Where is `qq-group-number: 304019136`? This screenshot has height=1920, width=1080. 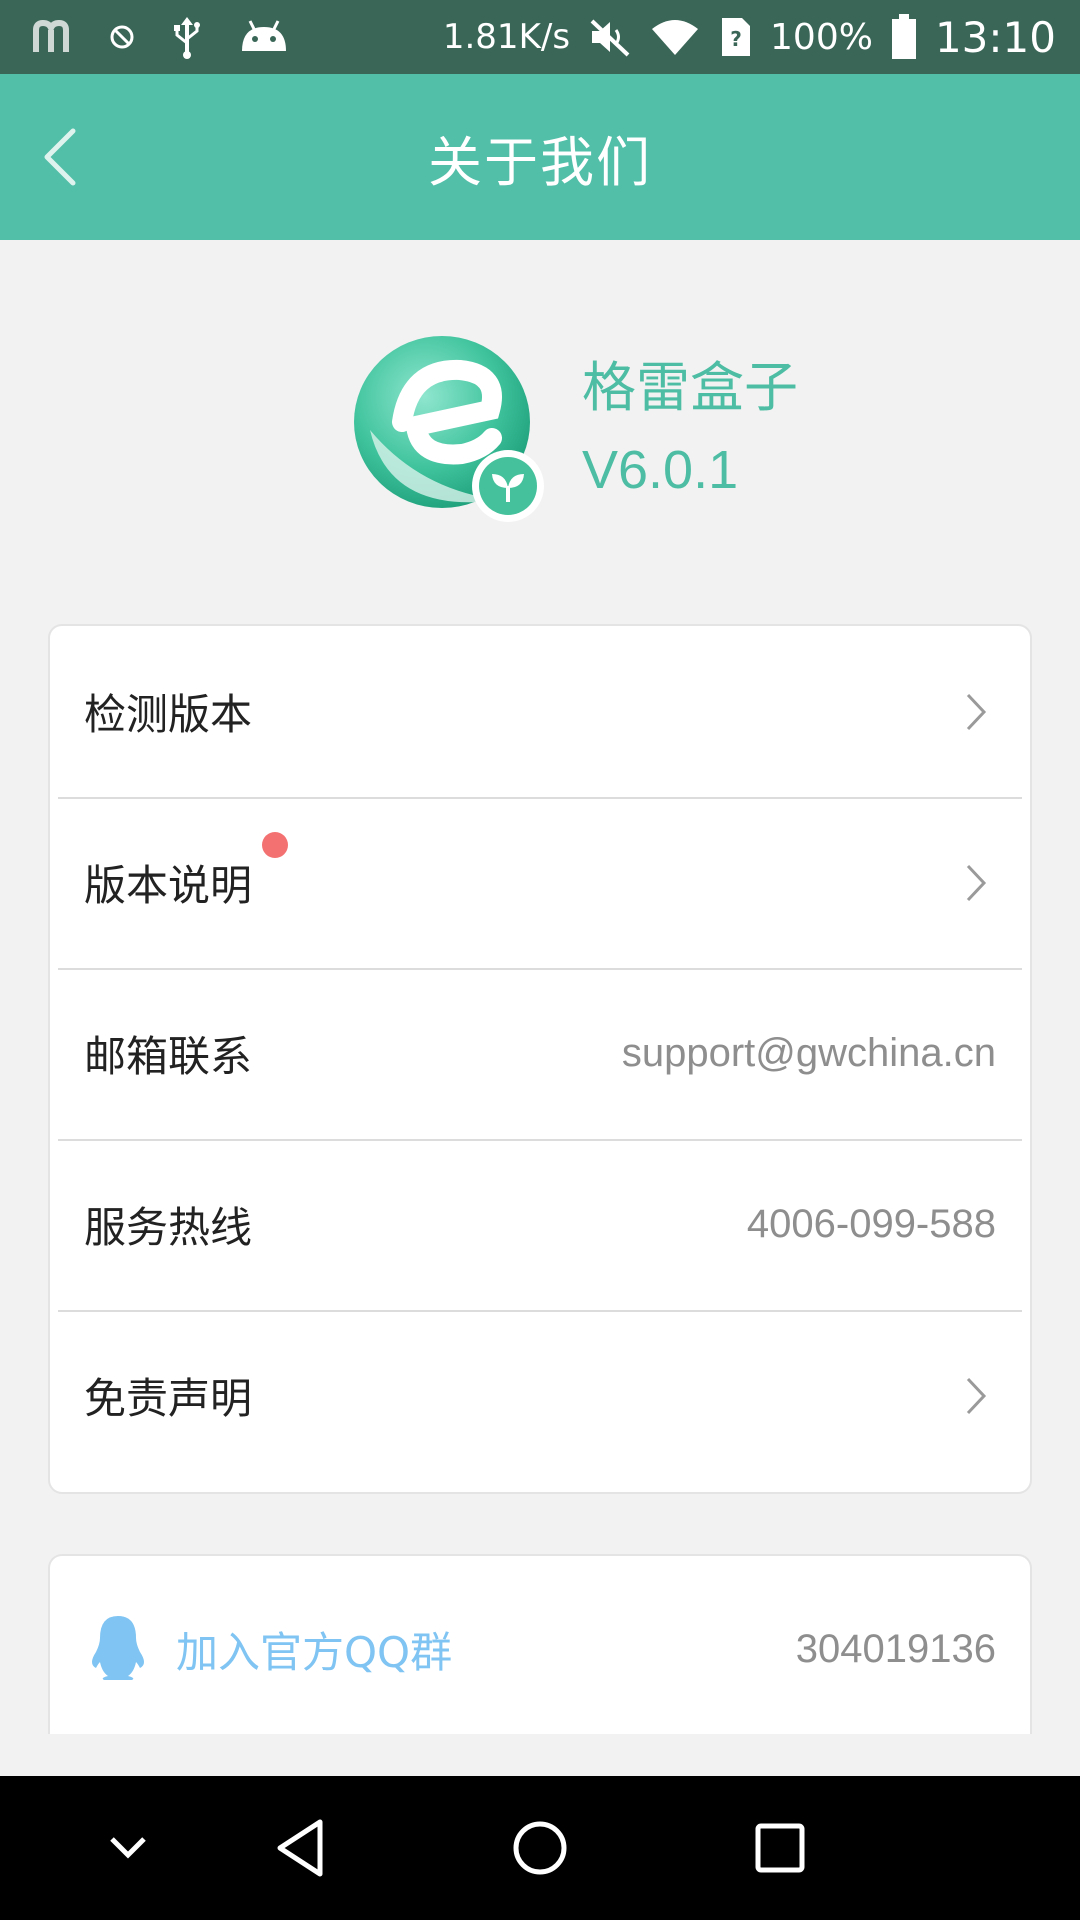 qq-group-number: 304019136 is located at coordinates (895, 1648).